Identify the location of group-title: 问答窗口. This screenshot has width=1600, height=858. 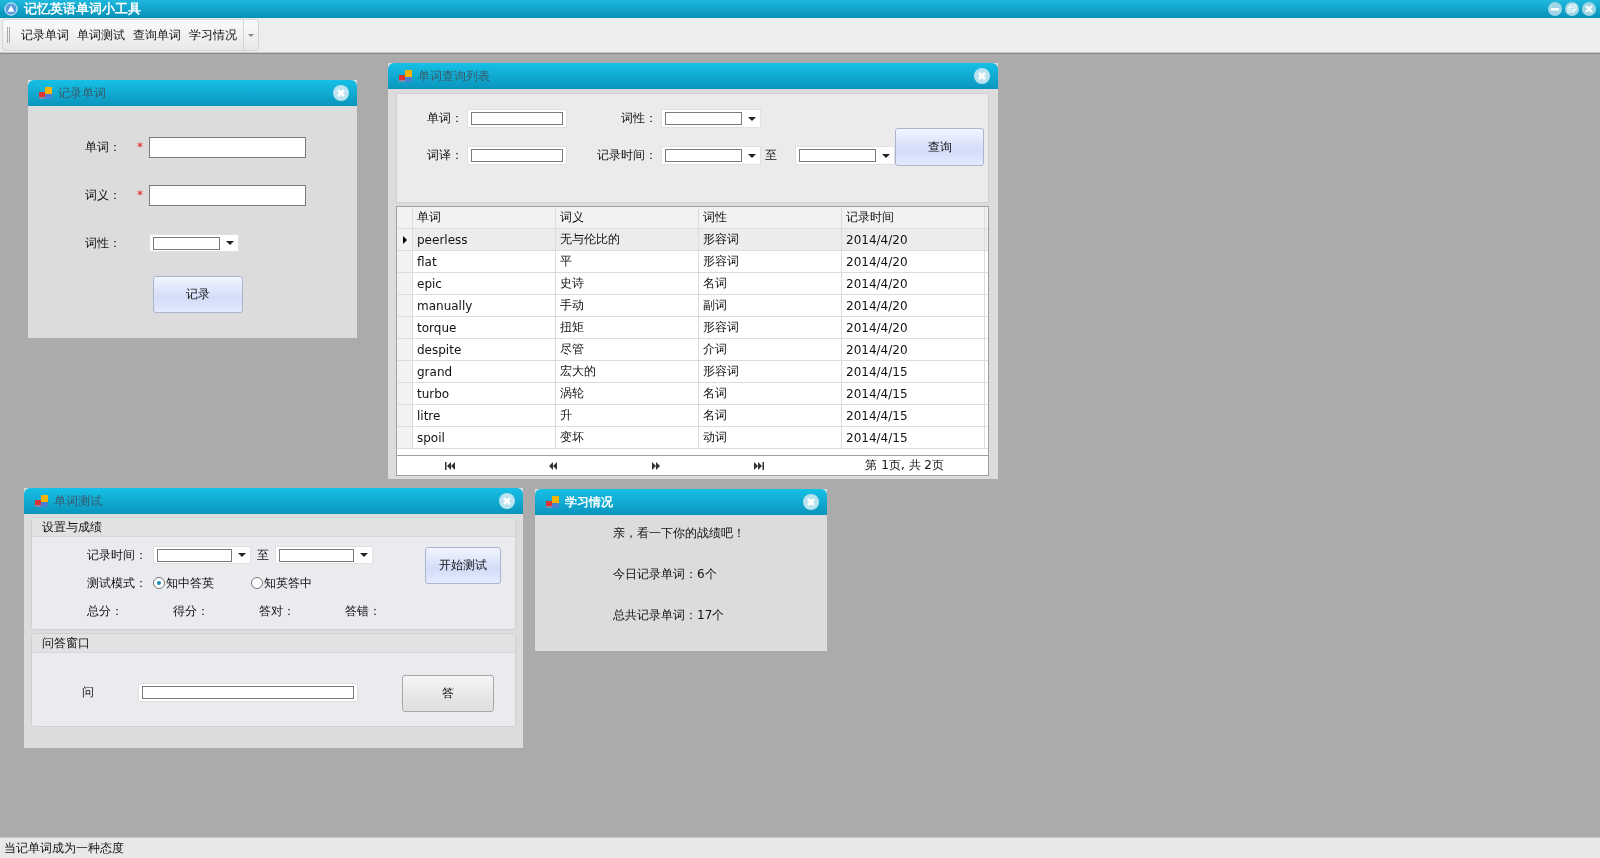
(66, 643).